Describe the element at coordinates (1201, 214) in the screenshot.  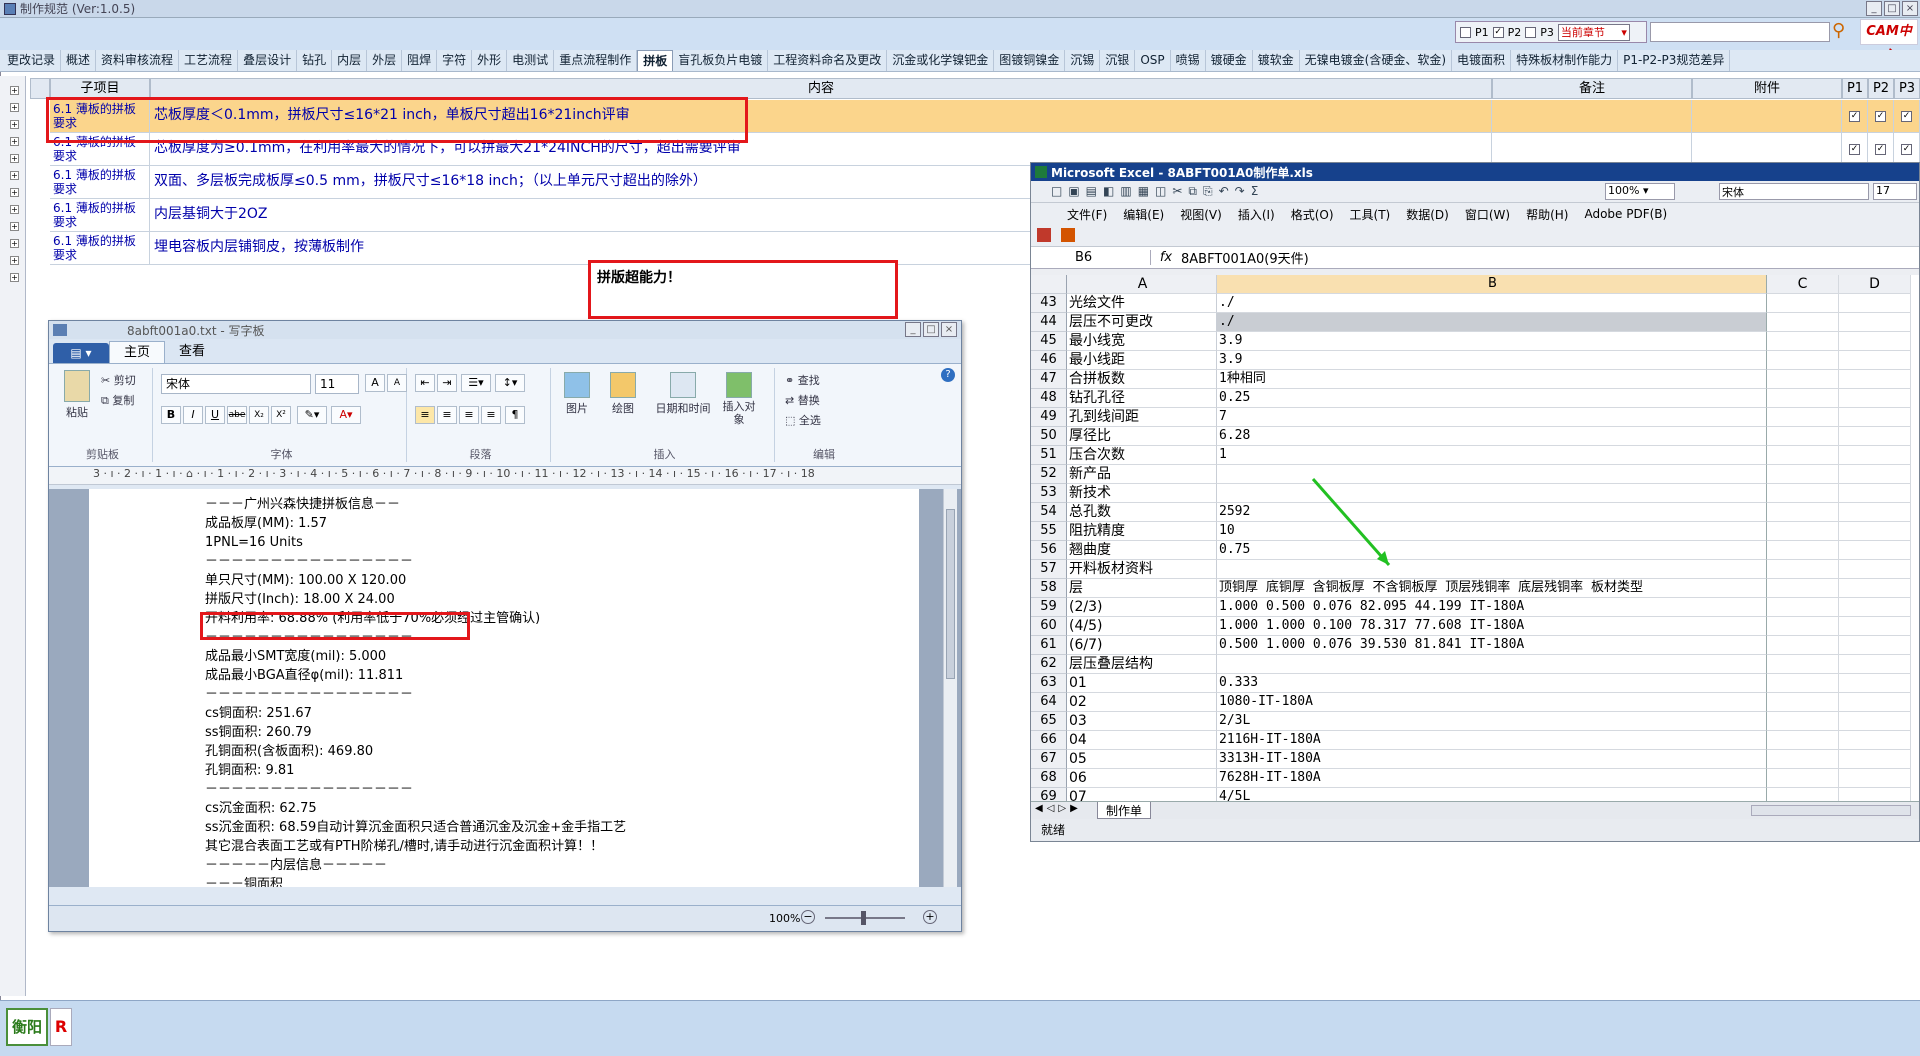
I see `excel-menu-item: 视图(V)` at that location.